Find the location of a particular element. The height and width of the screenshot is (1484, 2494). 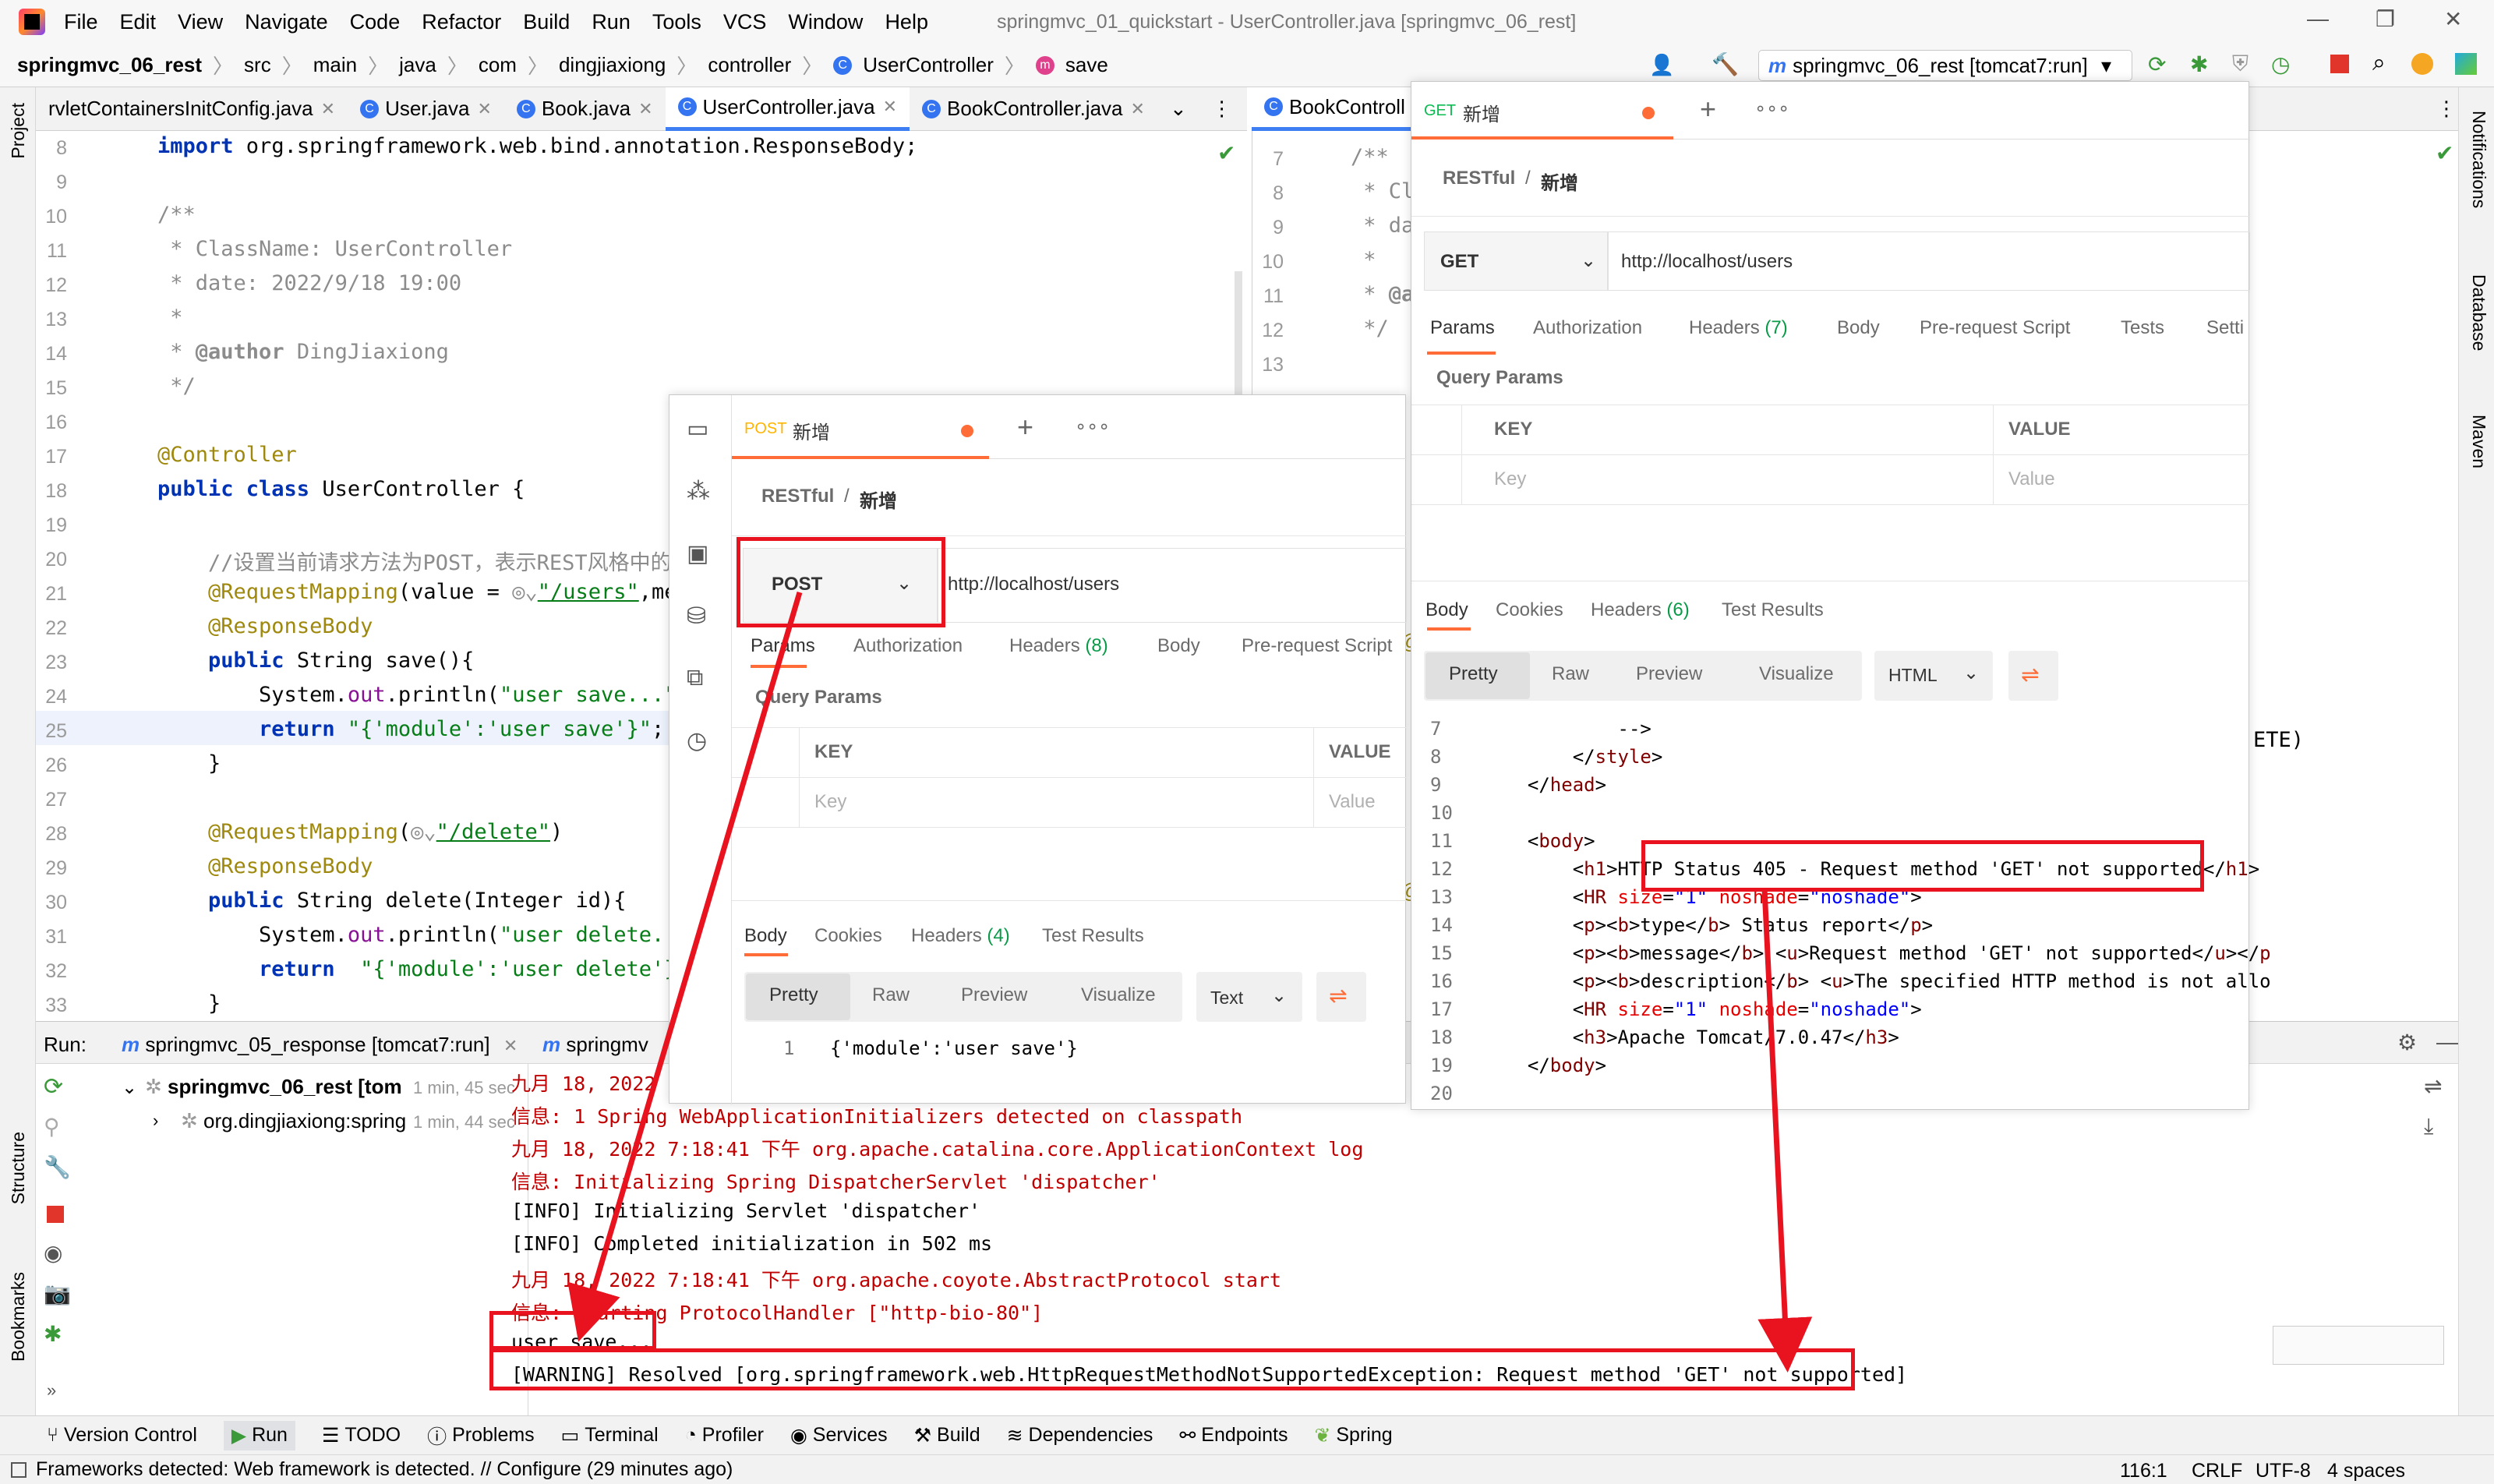

tw-todo: ☰ TODO is located at coordinates (361, 1435).